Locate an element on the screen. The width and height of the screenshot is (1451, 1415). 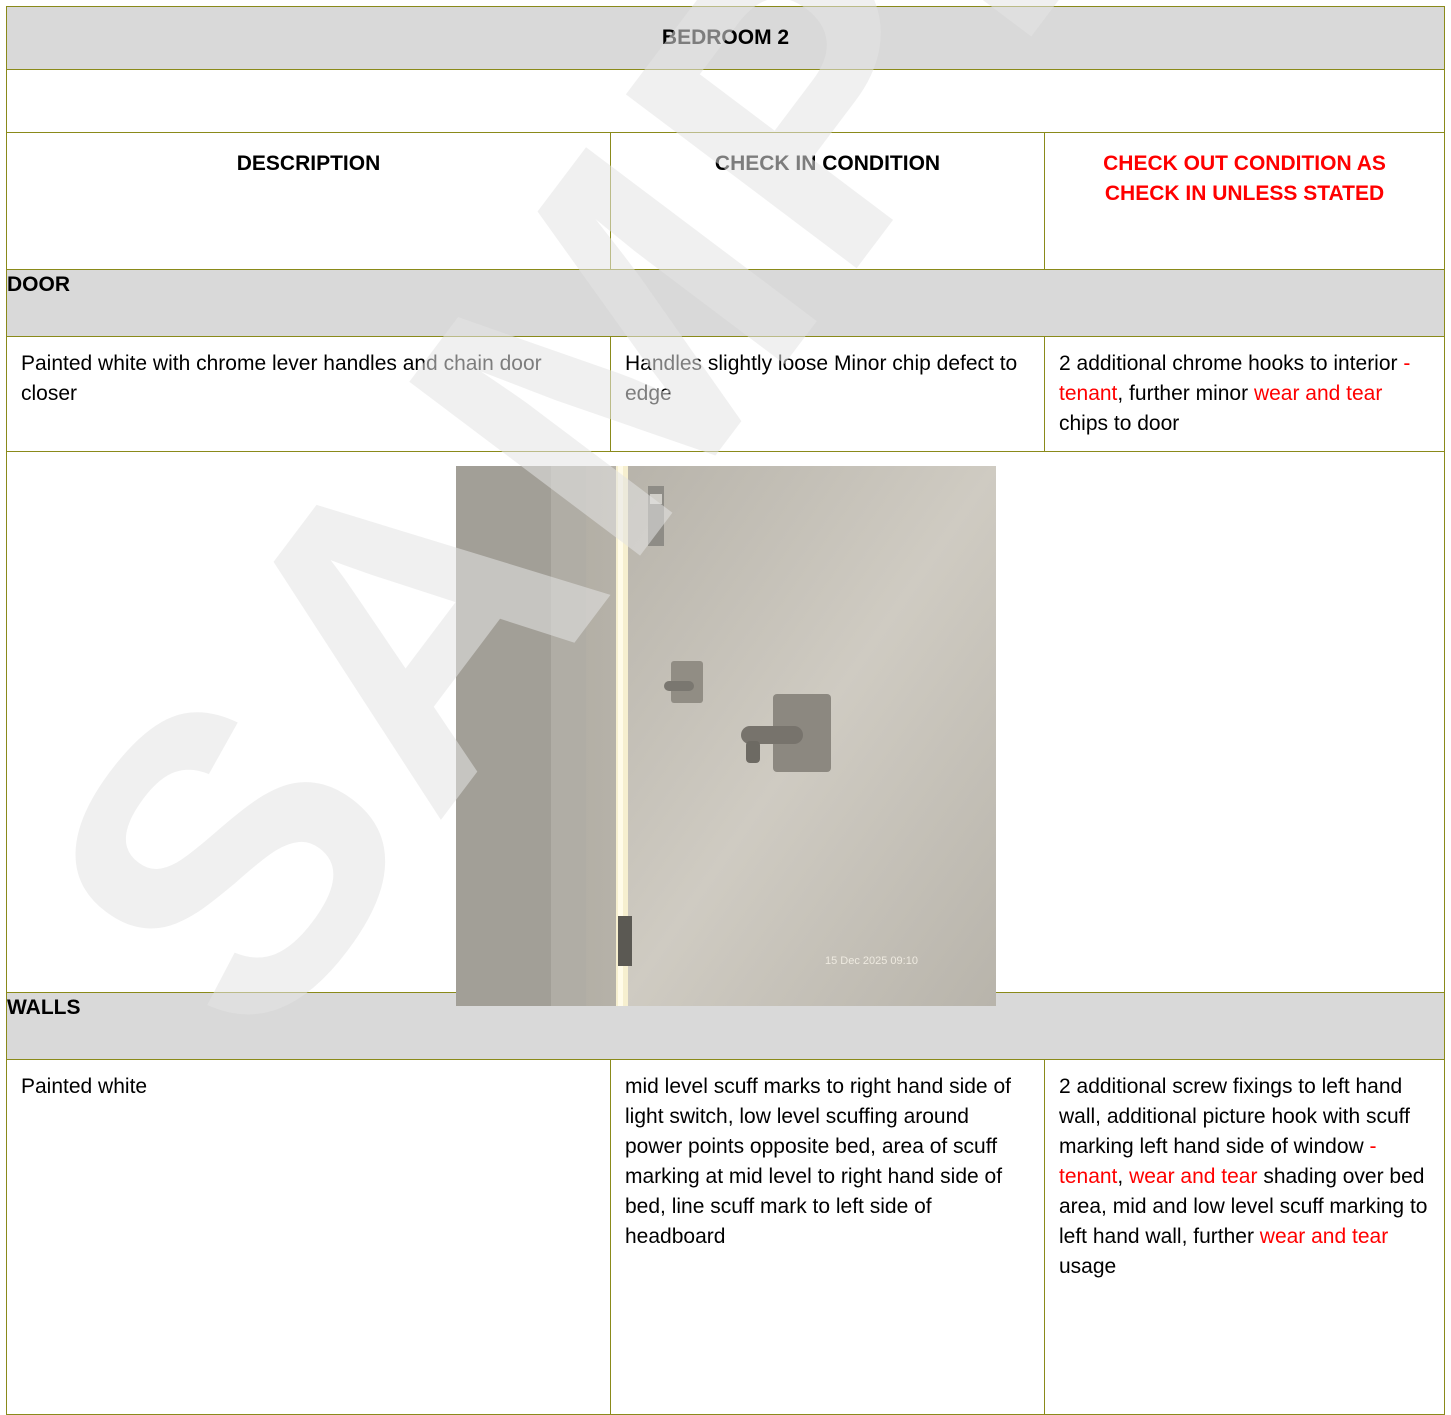
condition-text: 2 additional chrome hooks to interior is located at coordinates (1231, 363).